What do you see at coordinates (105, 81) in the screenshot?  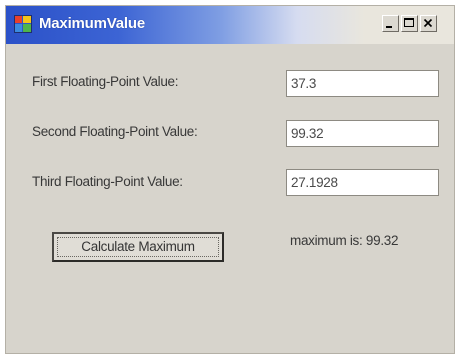 I see `first-value-label: First Floating-Point Value:` at bounding box center [105, 81].